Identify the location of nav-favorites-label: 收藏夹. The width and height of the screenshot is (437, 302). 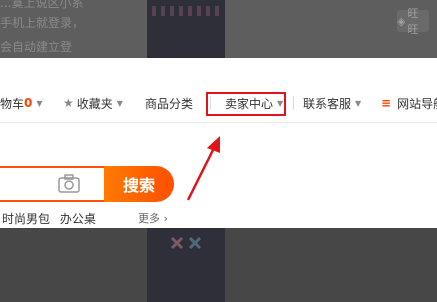
(94, 103).